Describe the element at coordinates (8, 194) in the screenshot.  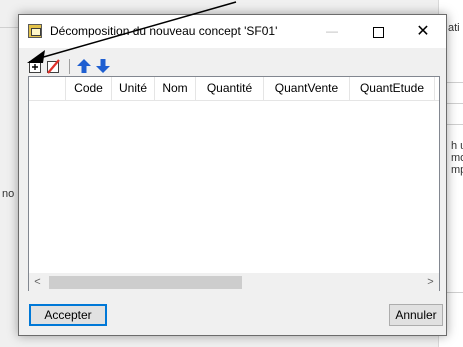
I see `background-text: no` at that location.